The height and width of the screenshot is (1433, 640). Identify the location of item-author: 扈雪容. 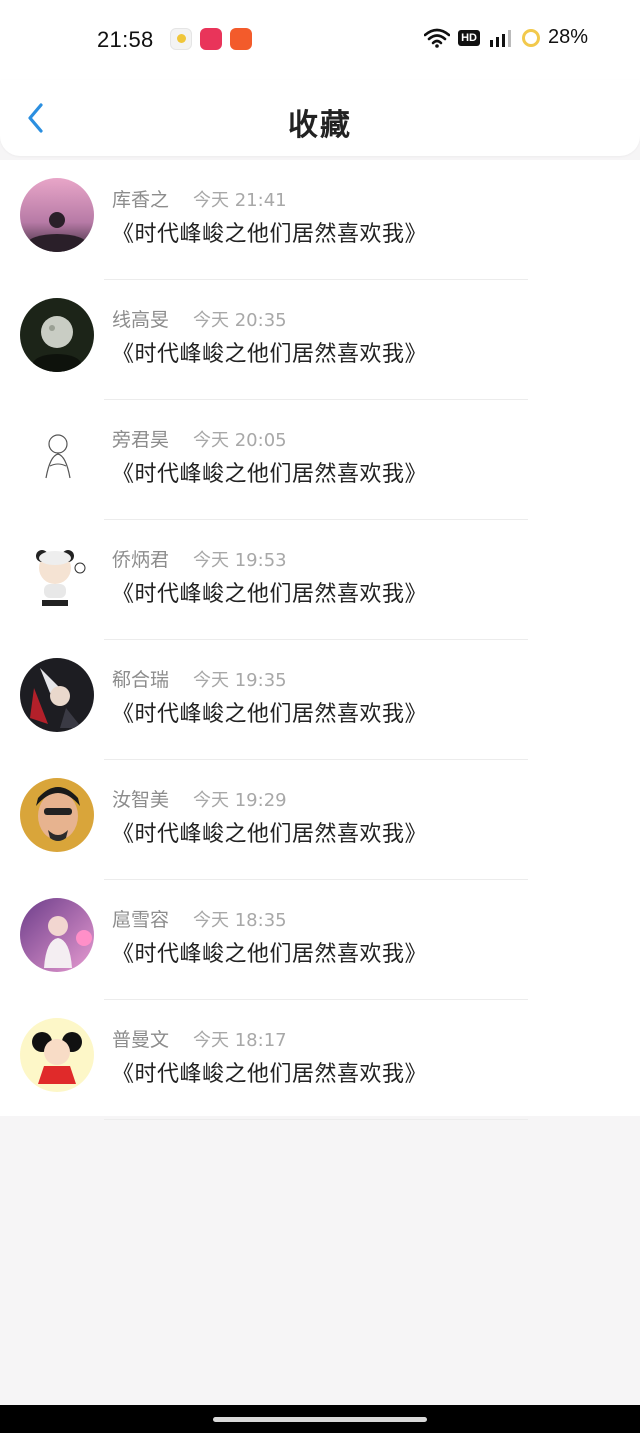
(141, 920).